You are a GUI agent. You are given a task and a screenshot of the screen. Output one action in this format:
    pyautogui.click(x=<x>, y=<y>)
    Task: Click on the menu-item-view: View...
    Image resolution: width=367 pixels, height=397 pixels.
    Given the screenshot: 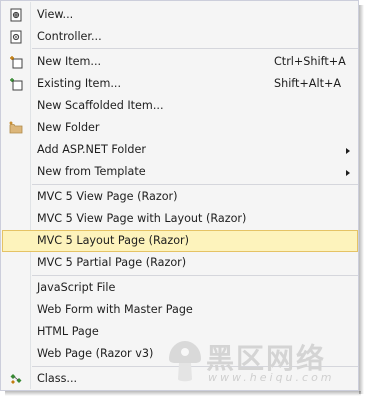 What is the action you would take?
    pyautogui.click(x=180, y=15)
    